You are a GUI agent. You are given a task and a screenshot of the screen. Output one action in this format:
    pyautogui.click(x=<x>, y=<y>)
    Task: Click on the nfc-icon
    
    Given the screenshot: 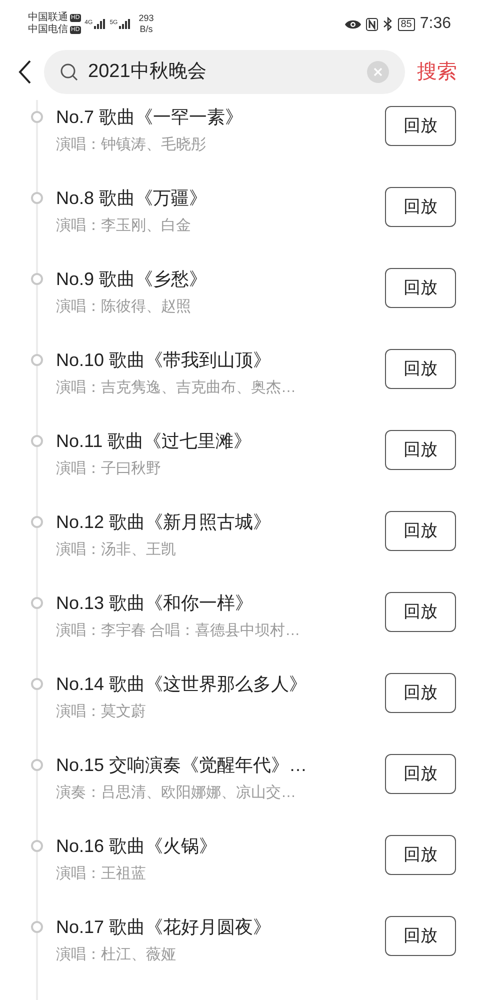 What is the action you would take?
    pyautogui.click(x=372, y=24)
    